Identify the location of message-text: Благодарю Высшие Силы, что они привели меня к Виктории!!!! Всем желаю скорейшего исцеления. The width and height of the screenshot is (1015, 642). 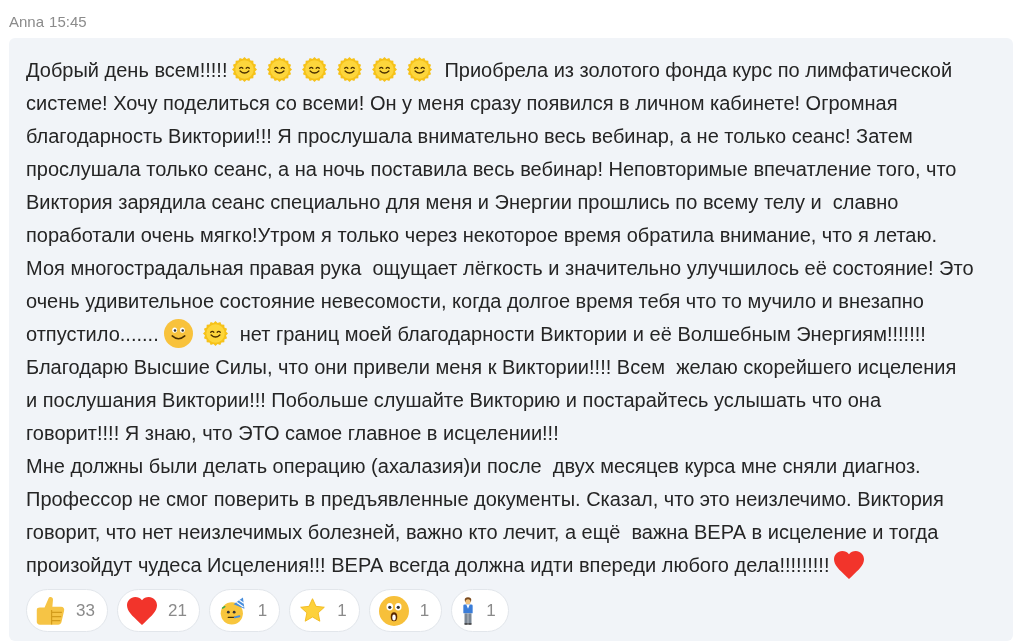
(491, 367).